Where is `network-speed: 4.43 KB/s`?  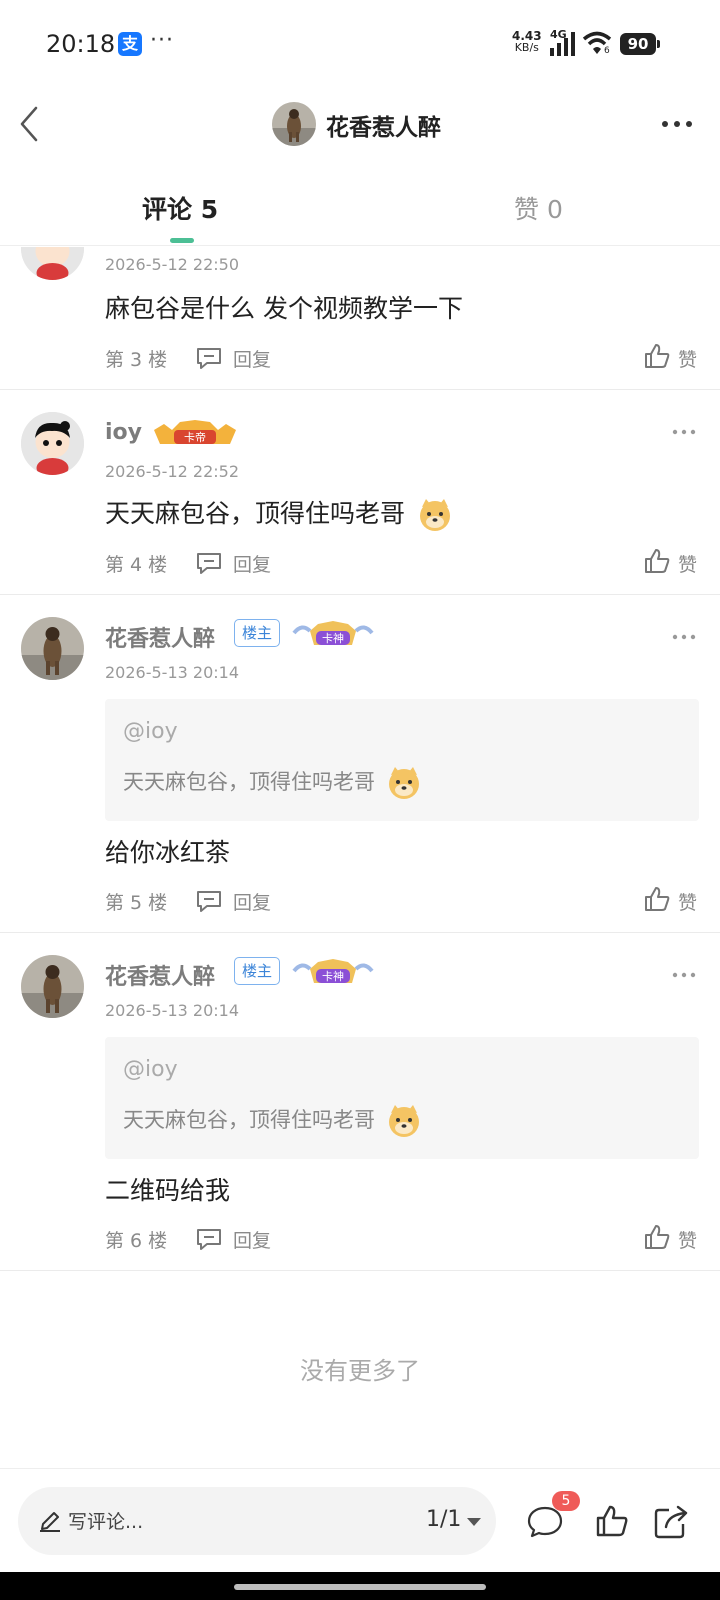
network-speed: 4.43 KB/s is located at coordinates (527, 42).